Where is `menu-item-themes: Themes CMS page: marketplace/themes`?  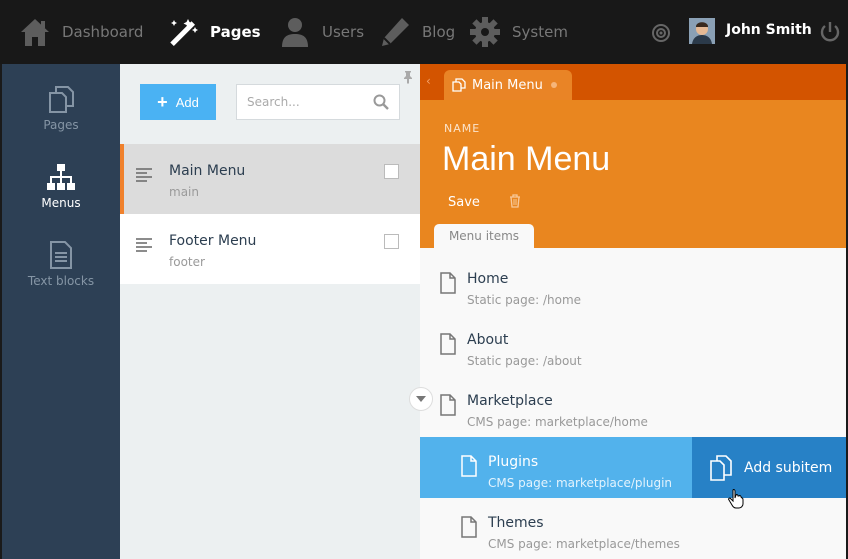 menu-item-themes: Themes CMS page: marketplace/themes is located at coordinates (633, 528).